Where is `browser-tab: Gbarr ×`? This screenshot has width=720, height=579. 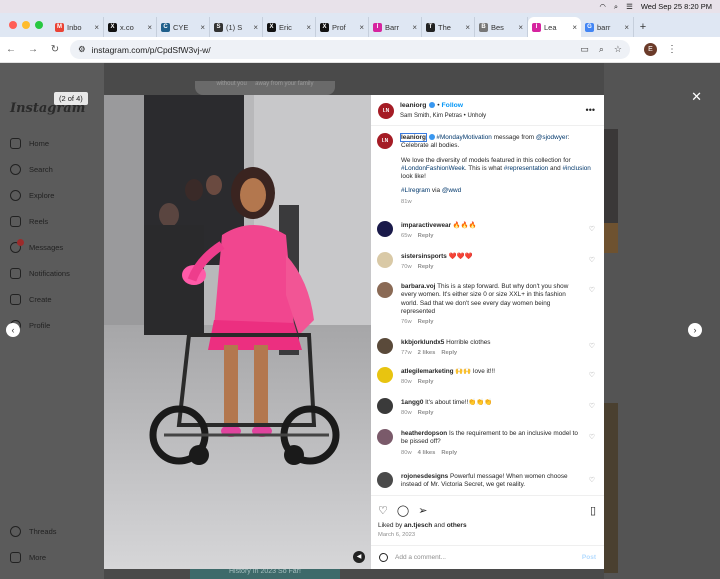 browser-tab: Gbarr × is located at coordinates (607, 27).